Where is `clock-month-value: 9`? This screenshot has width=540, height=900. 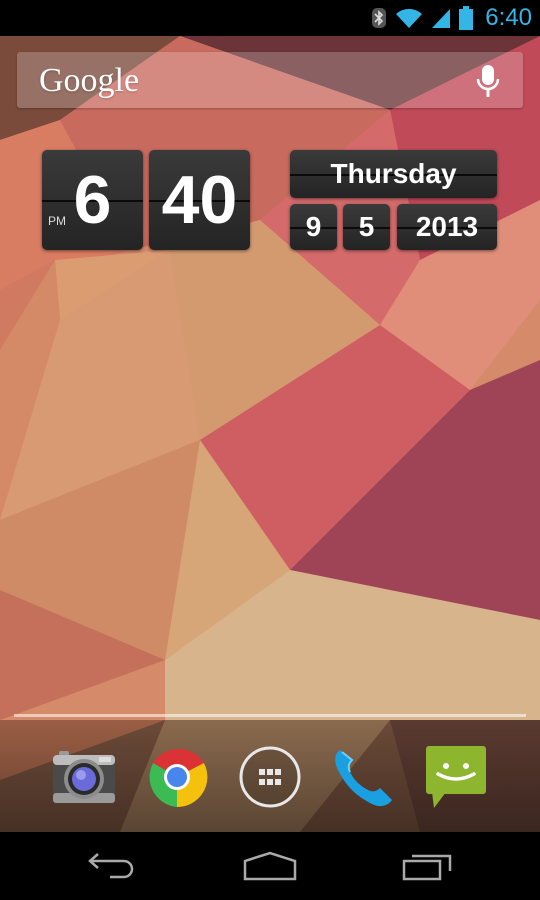
clock-month-value: 9 is located at coordinates (313, 226).